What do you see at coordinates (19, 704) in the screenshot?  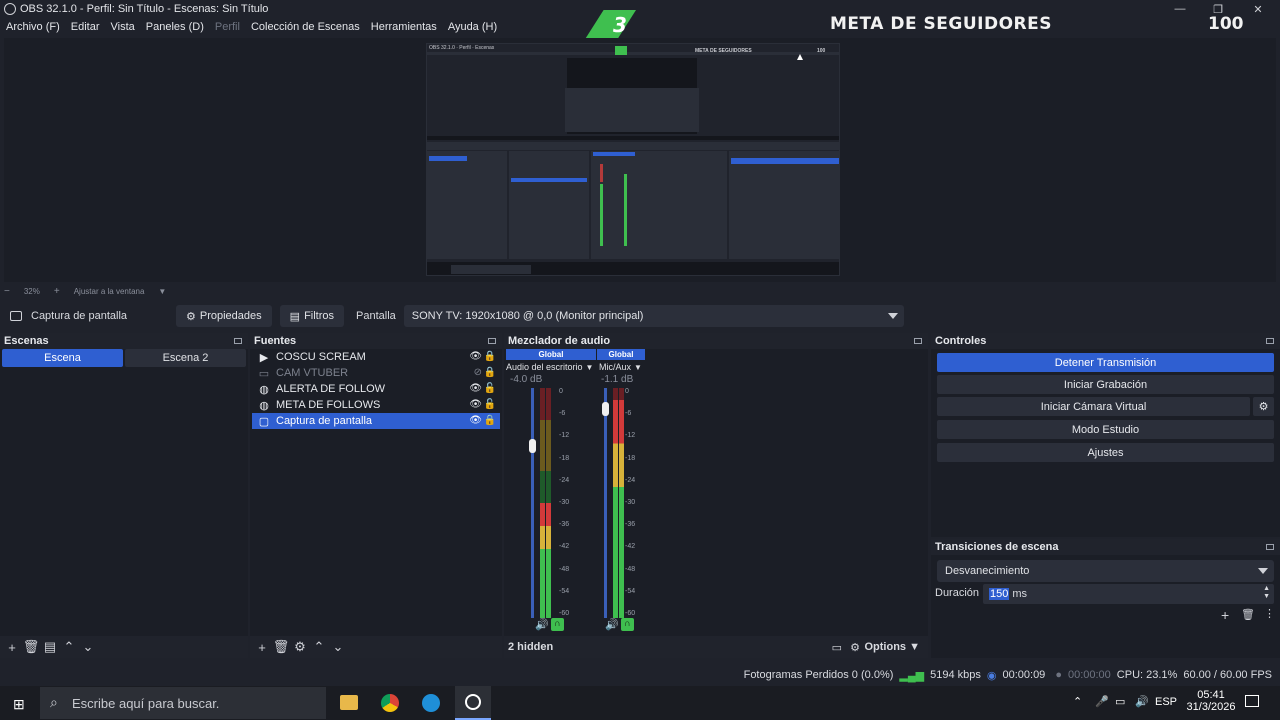 I see `windows-start-icon: ⊞` at bounding box center [19, 704].